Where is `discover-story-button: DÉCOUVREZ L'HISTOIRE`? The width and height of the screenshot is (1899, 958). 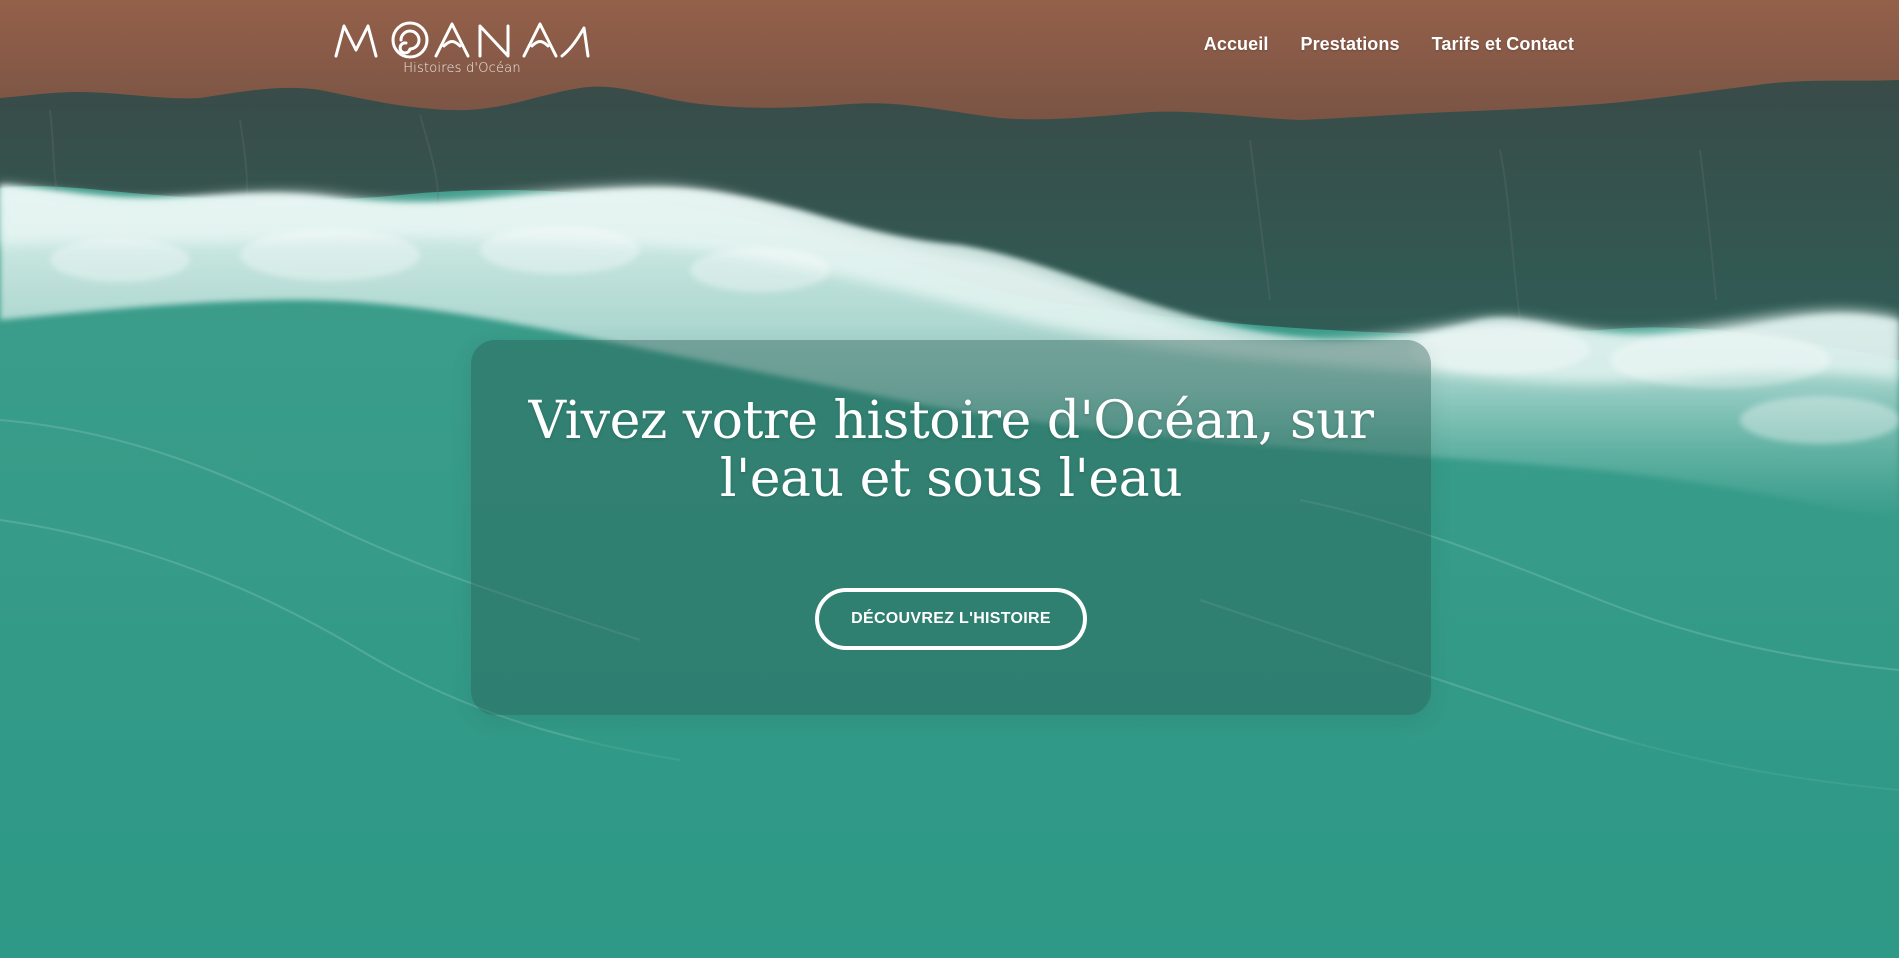
discover-story-button: DÉCOUVREZ L'HISTOIRE is located at coordinates (951, 619).